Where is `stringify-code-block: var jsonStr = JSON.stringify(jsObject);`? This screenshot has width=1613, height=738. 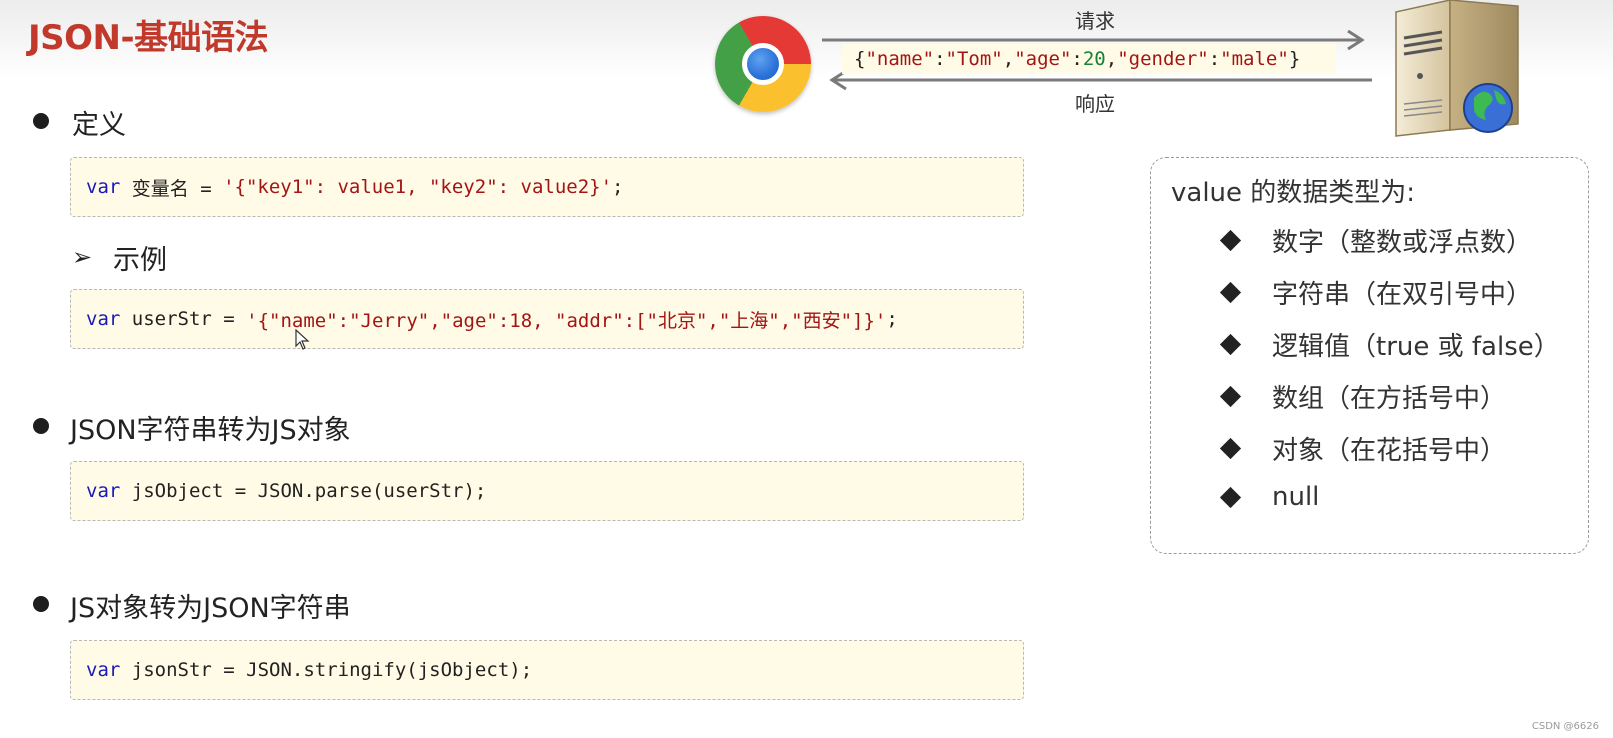
stringify-code-block: var jsonStr = JSON.stringify(jsObject); is located at coordinates (547, 670).